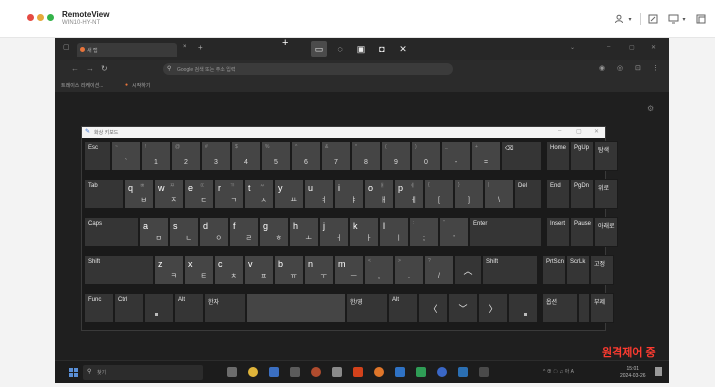 This screenshot has height=387, width=715. Describe the element at coordinates (521, 156) in the screenshot. I see `key-⌫: ⌫` at that location.